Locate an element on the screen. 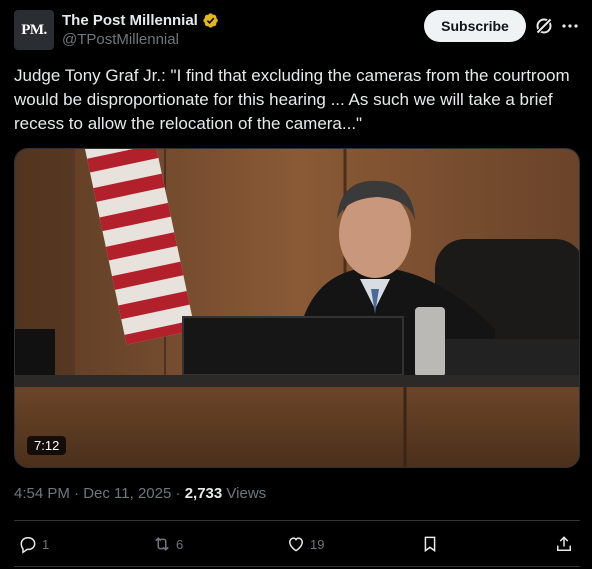 The image size is (592, 569). tweet-meta: 4:54 PM · Dec 11, 2025 · 2,733 Views is located at coordinates (140, 494).